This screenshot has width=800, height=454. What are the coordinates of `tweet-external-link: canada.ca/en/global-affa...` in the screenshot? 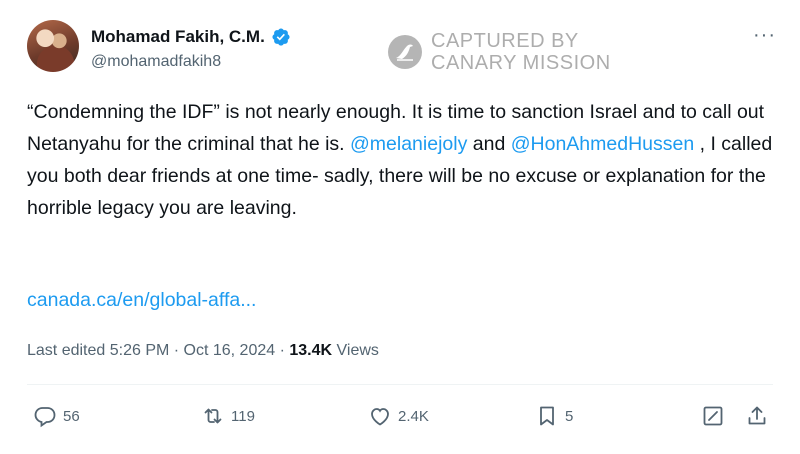 It's located at (141, 300).